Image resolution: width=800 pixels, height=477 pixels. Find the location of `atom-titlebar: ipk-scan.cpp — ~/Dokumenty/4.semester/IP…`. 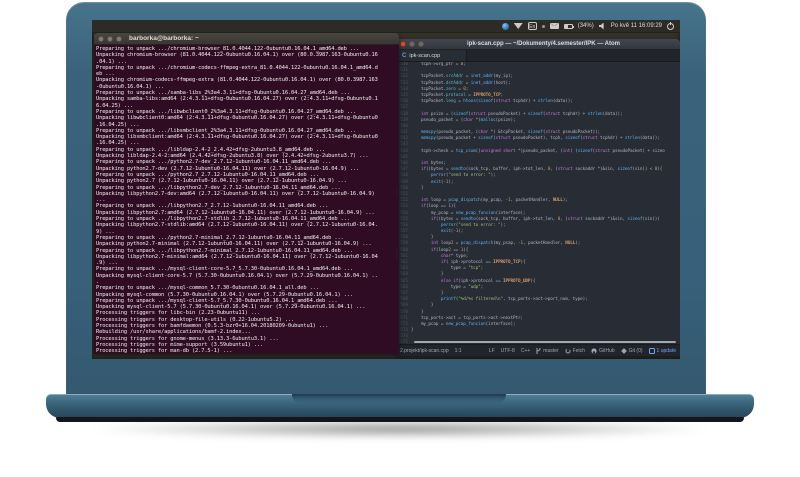

atom-titlebar: ipk-scan.cpp — ~/Dokumenty/4.semester/IP… is located at coordinates (538, 44).